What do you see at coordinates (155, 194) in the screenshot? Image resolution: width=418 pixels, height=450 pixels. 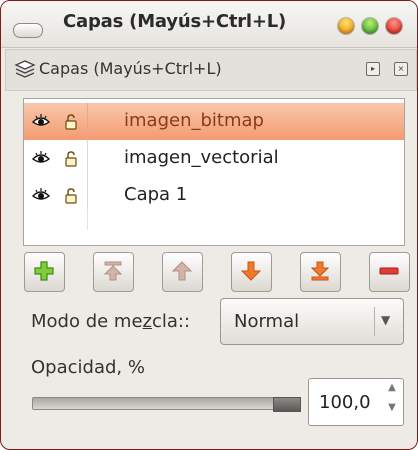 I see `layer-name: Capa 1` at bounding box center [155, 194].